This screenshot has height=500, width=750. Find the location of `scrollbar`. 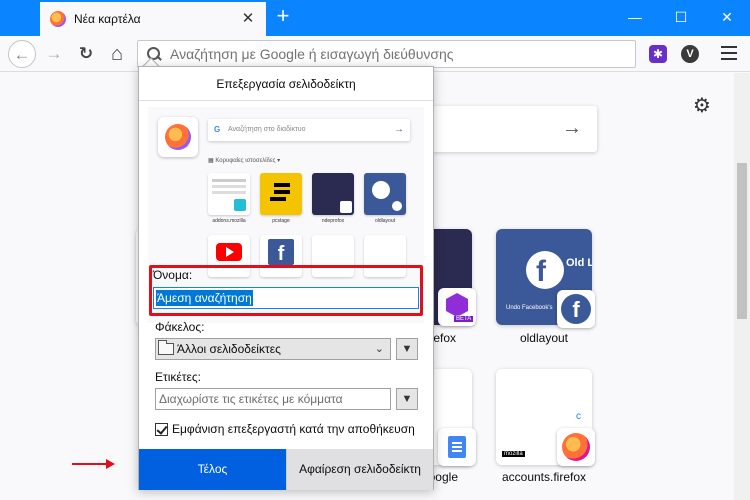

scrollbar is located at coordinates (742, 286).